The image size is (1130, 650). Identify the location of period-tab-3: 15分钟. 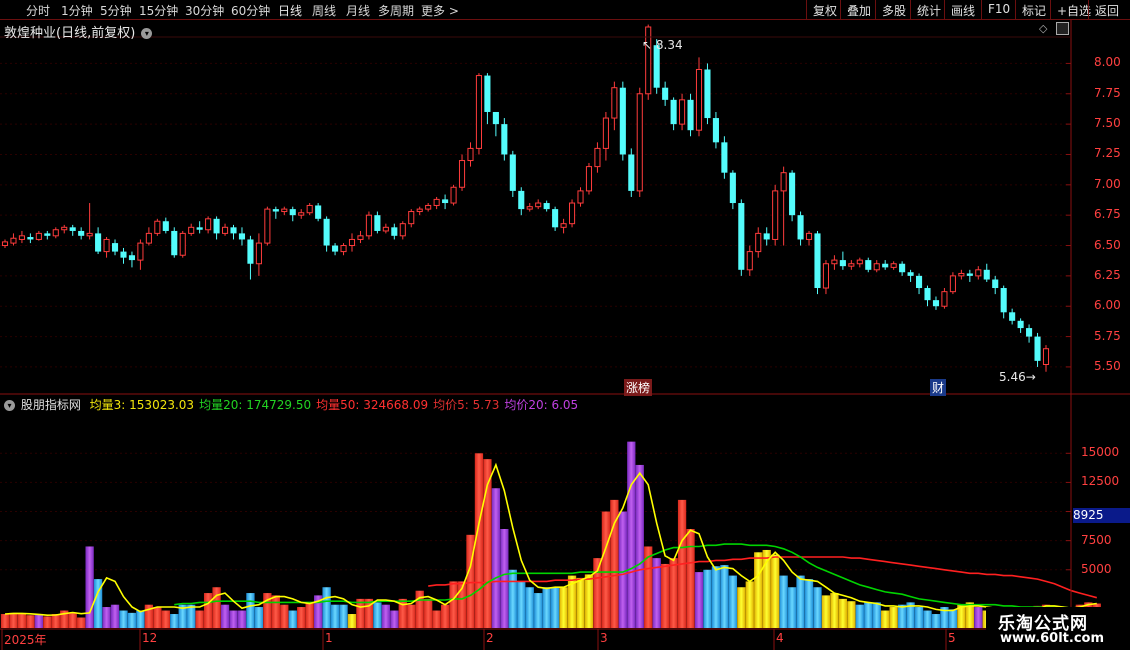
(158, 10).